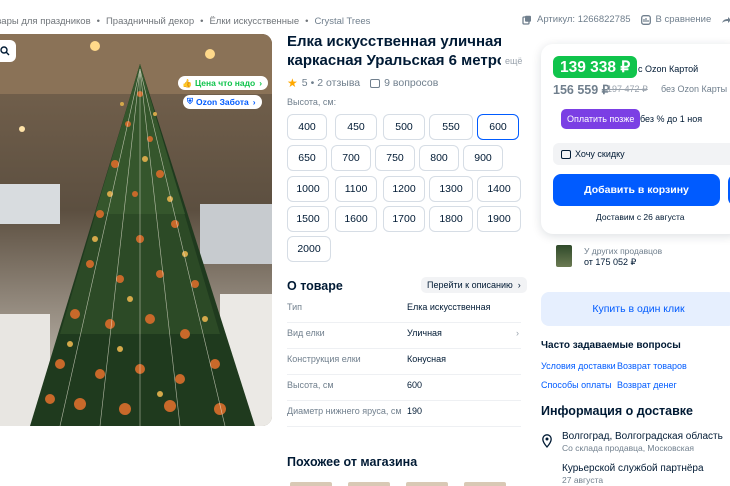 This screenshot has height=486, width=730. Describe the element at coordinates (415, 411) in the screenshot. I see `spec-value: 190` at that location.